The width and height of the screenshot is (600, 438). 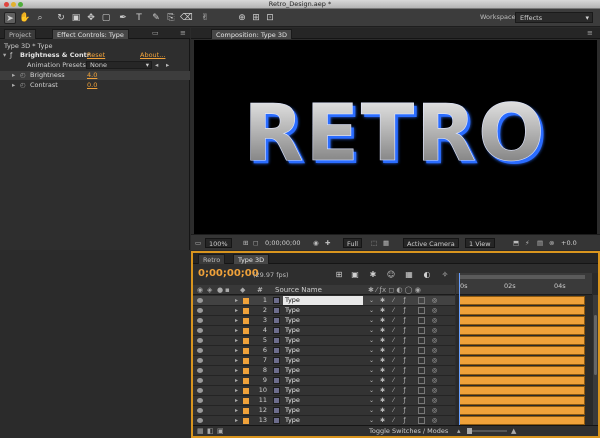 What do you see at coordinates (212, 259) in the screenshot?
I see `tab-retro: Retro` at bounding box center [212, 259].